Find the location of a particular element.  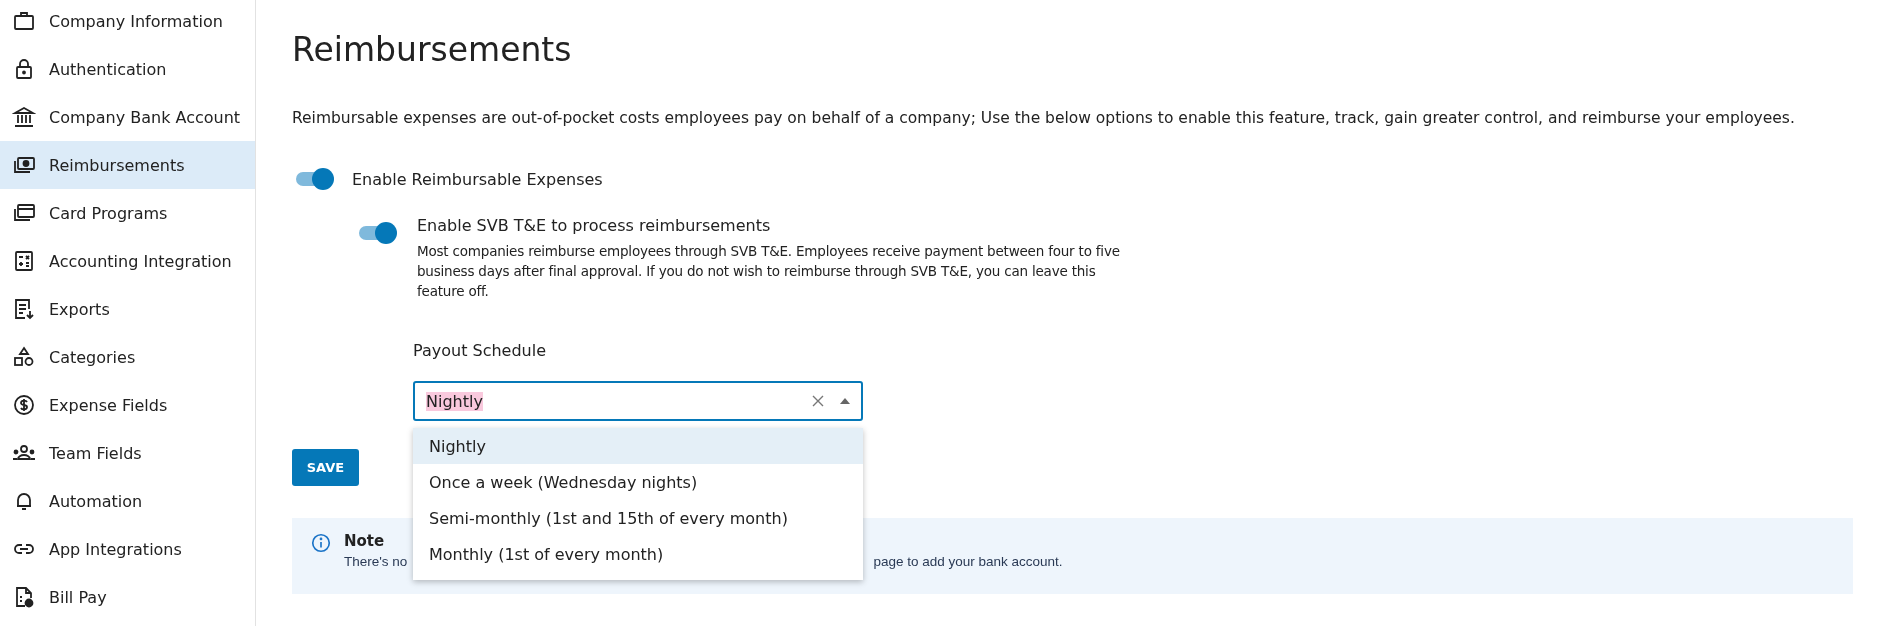

sidebar-item: Card Programs is located at coordinates (127, 213).